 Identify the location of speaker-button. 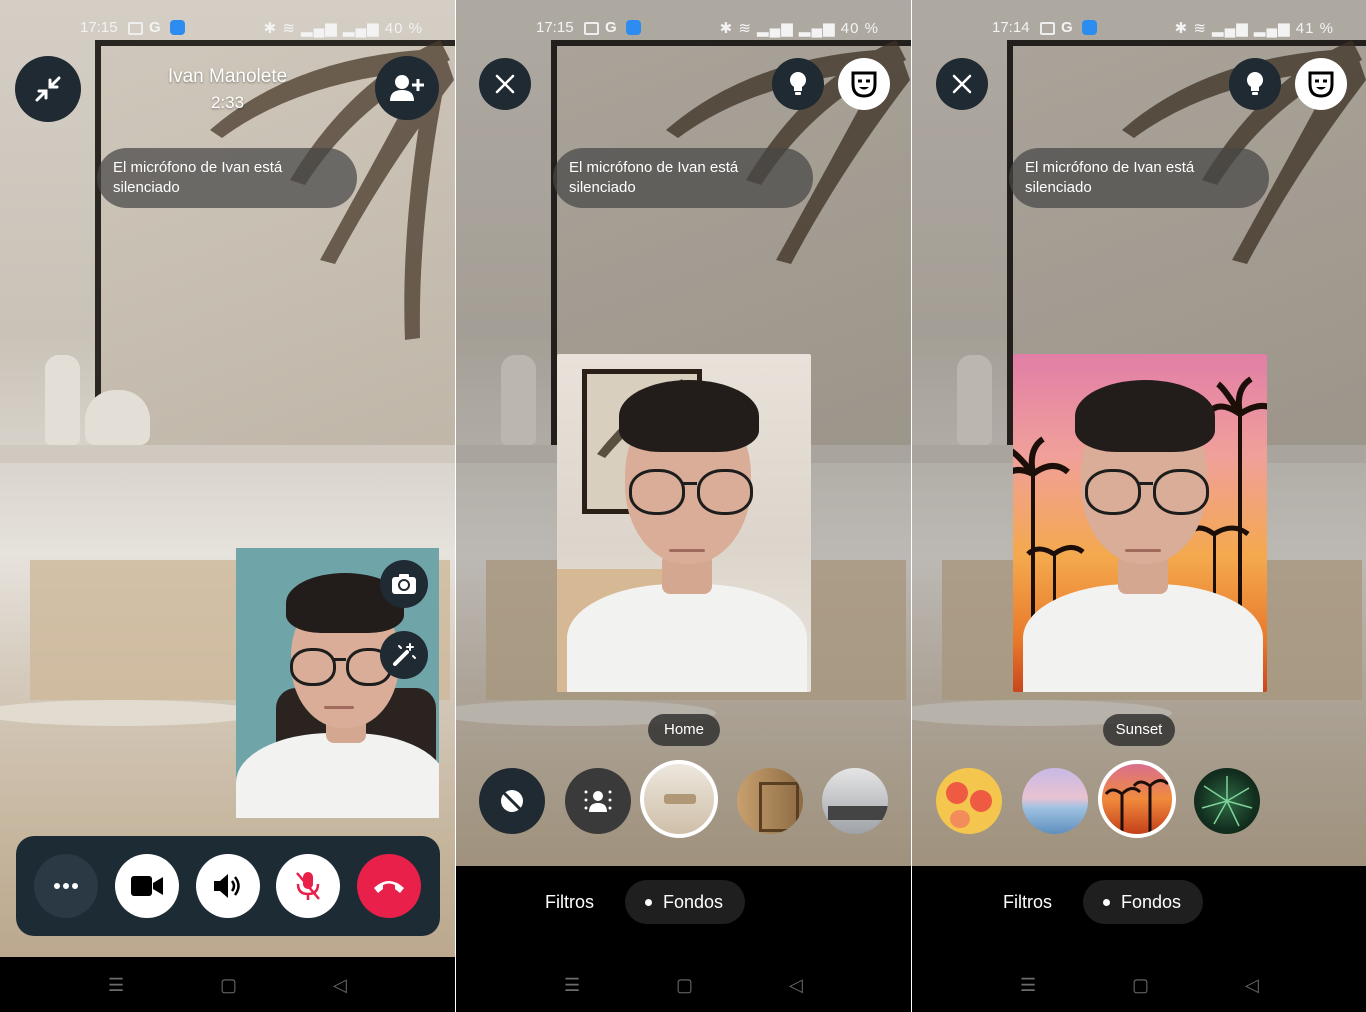
(228, 886).